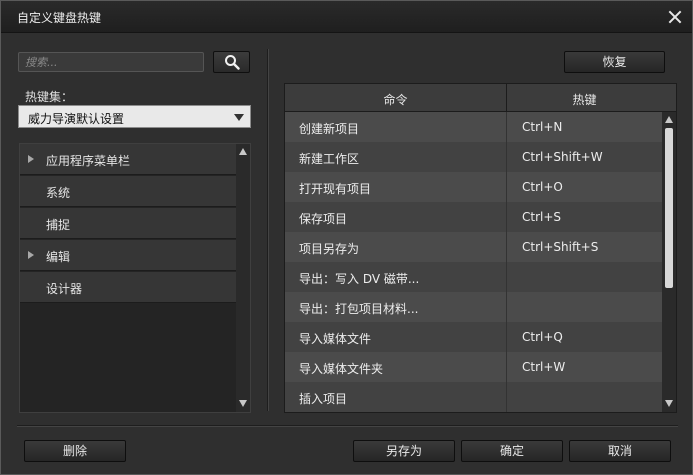 This screenshot has width=693, height=475. Describe the element at coordinates (614, 62) in the screenshot. I see `restore-button: 恢复` at that location.